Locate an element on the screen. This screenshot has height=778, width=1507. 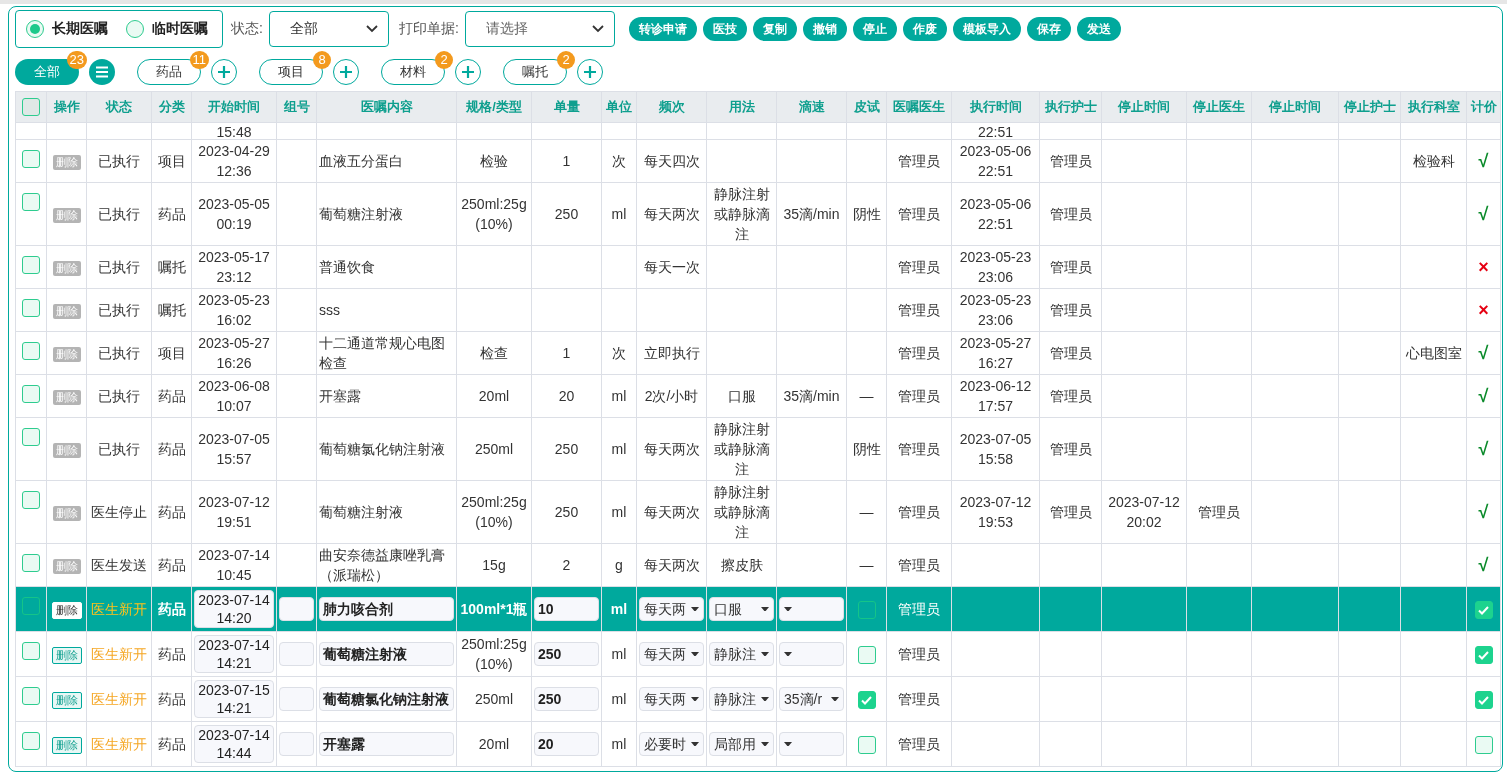
spec-text: 20ml is located at coordinates (494, 744).